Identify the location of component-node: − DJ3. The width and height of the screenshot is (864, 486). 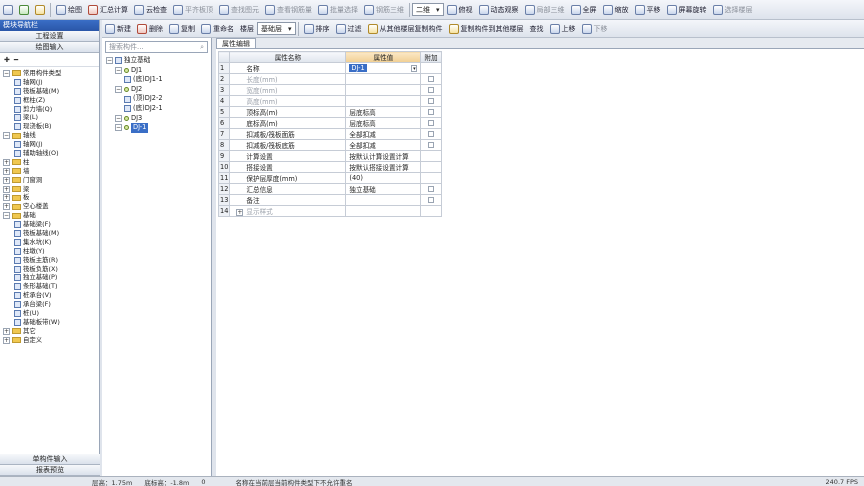
(156, 119).